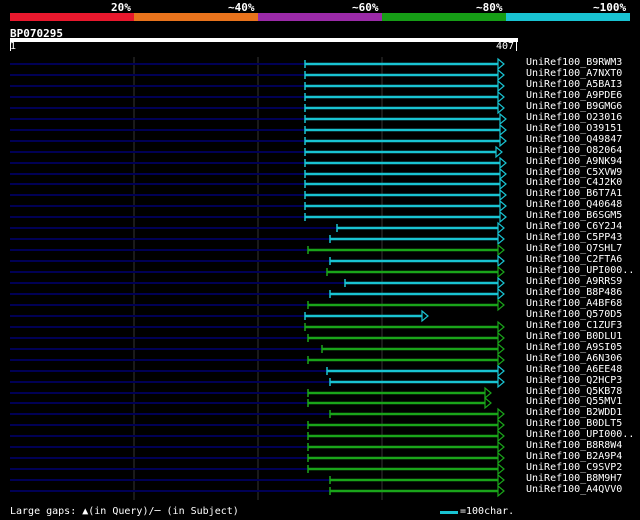  What do you see at coordinates (489, 7) in the screenshot?
I see `legend-segment-label: ~80%` at bounding box center [489, 7].